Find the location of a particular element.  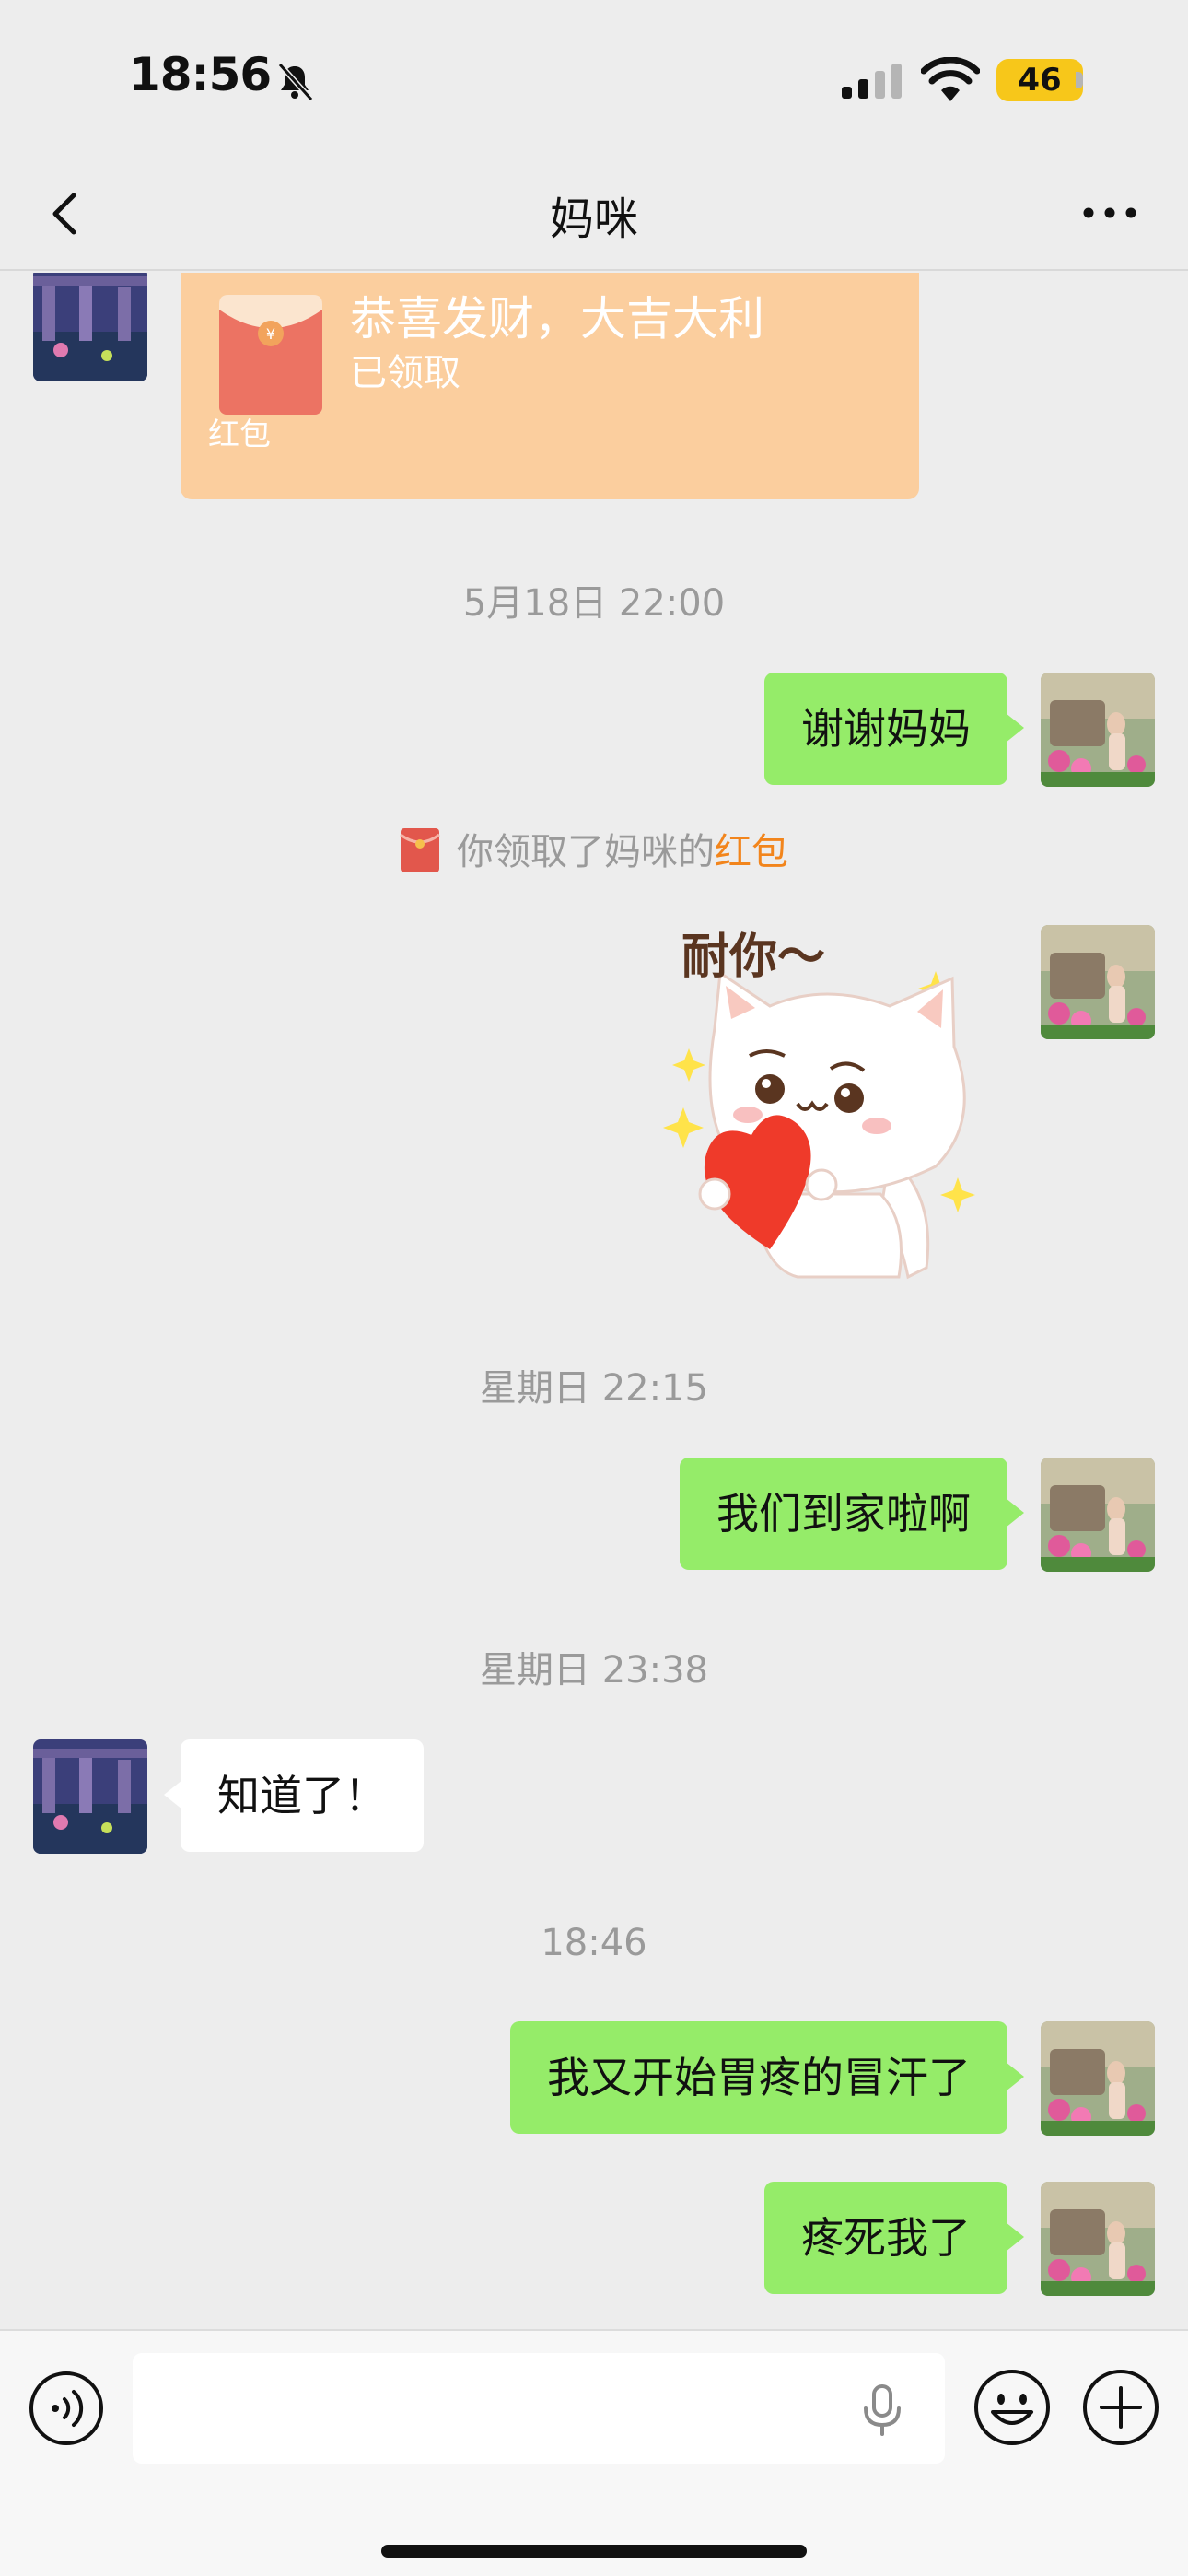

nav-bar: 妈咪 is located at coordinates (594, 214).